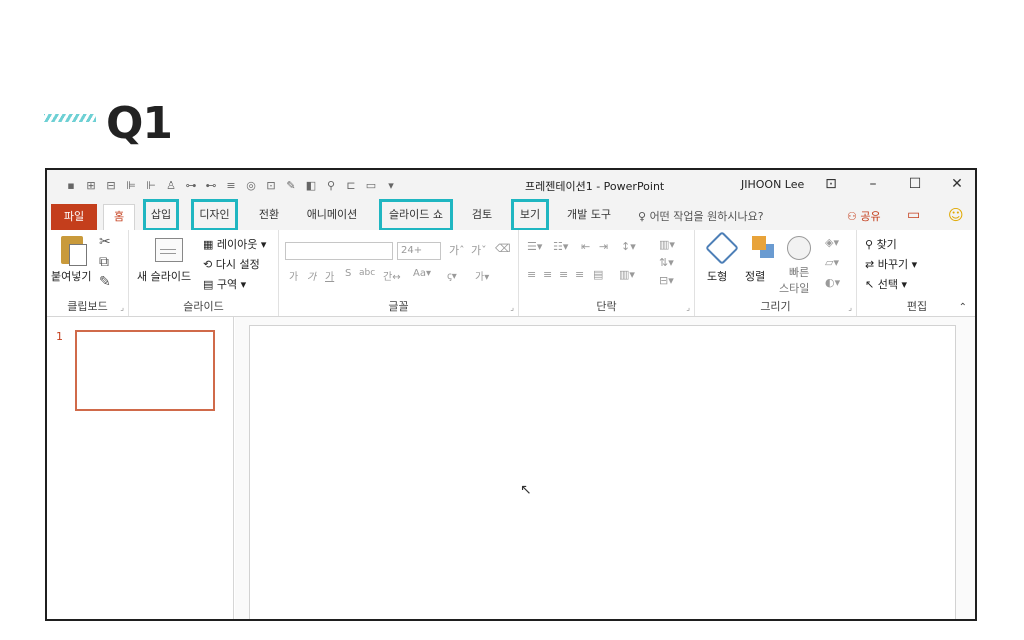 The height and width of the screenshot is (640, 1024). Describe the element at coordinates (145, 370) in the screenshot. I see `slide-thumbnail` at that location.